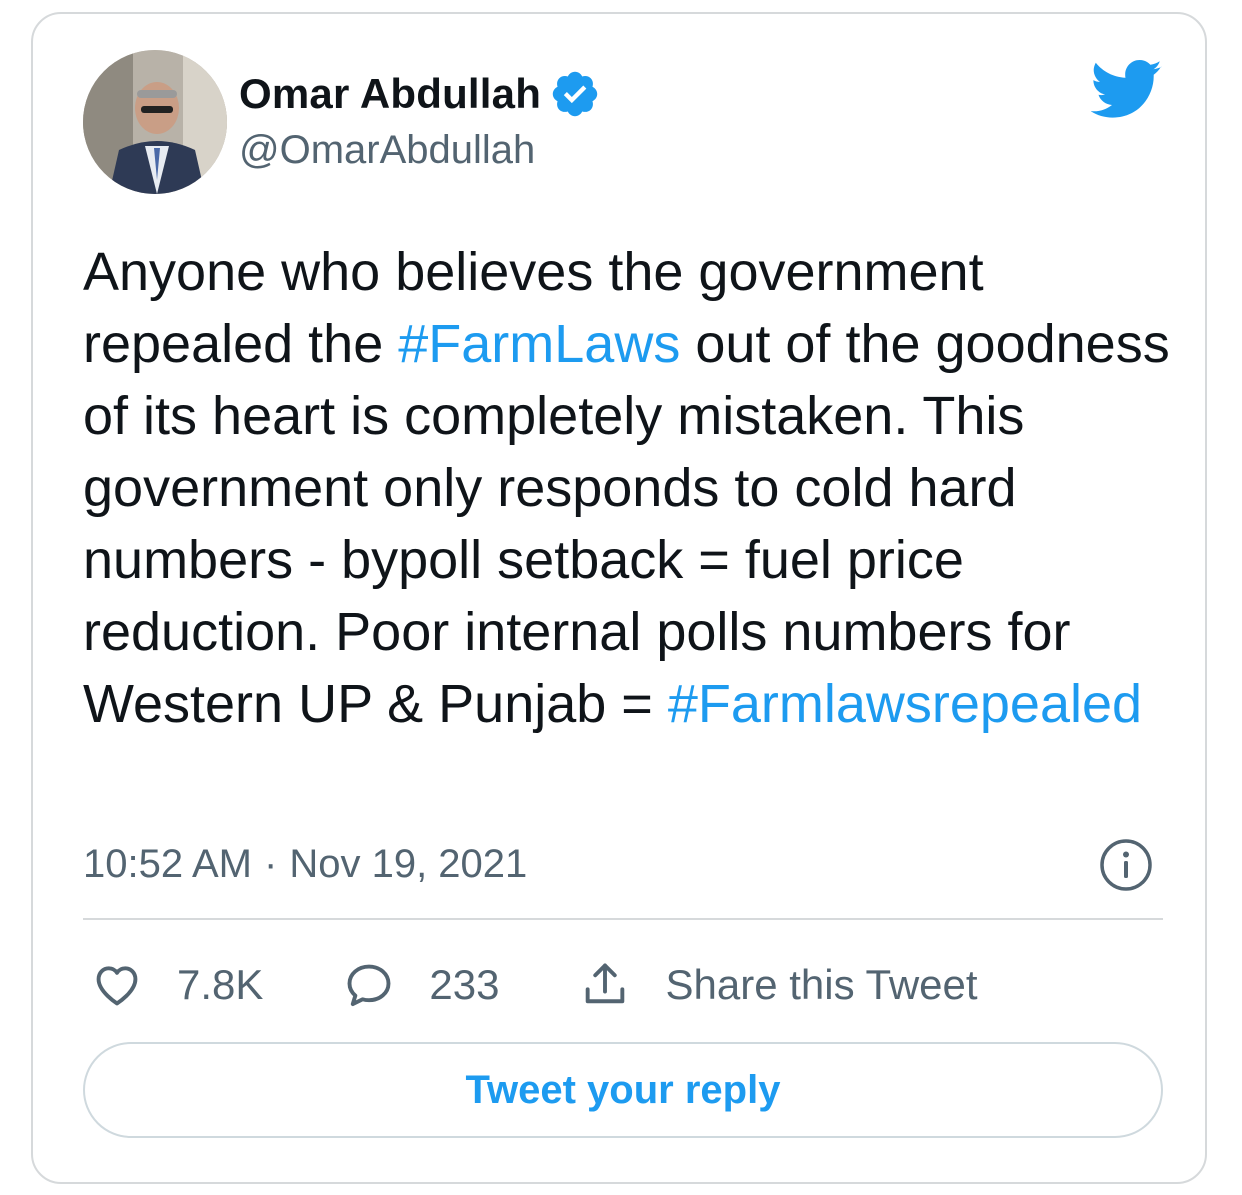  What do you see at coordinates (1126, 90) in the screenshot?
I see `twitter-bird-icon` at bounding box center [1126, 90].